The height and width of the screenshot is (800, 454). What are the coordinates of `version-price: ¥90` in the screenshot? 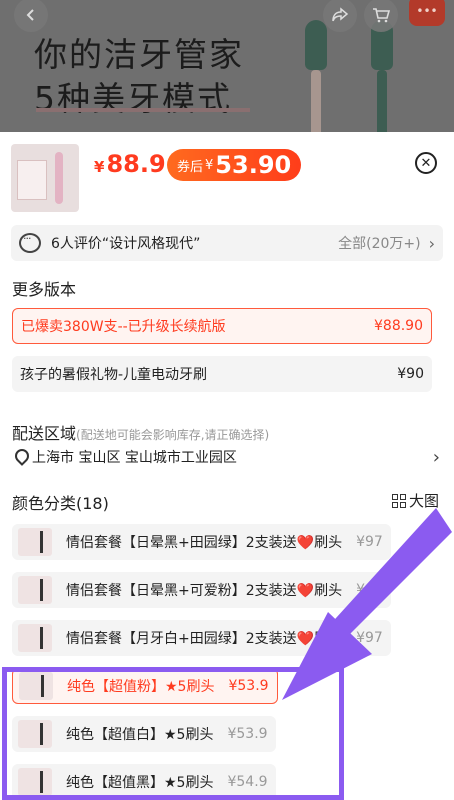 It's located at (410, 374).